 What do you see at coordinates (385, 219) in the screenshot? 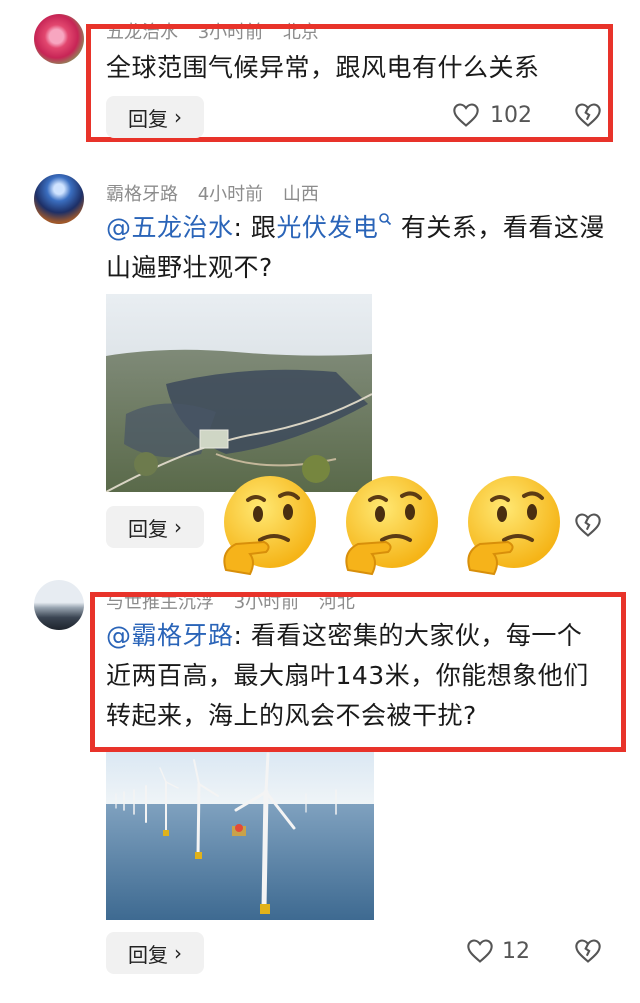
I see `search-icon` at bounding box center [385, 219].